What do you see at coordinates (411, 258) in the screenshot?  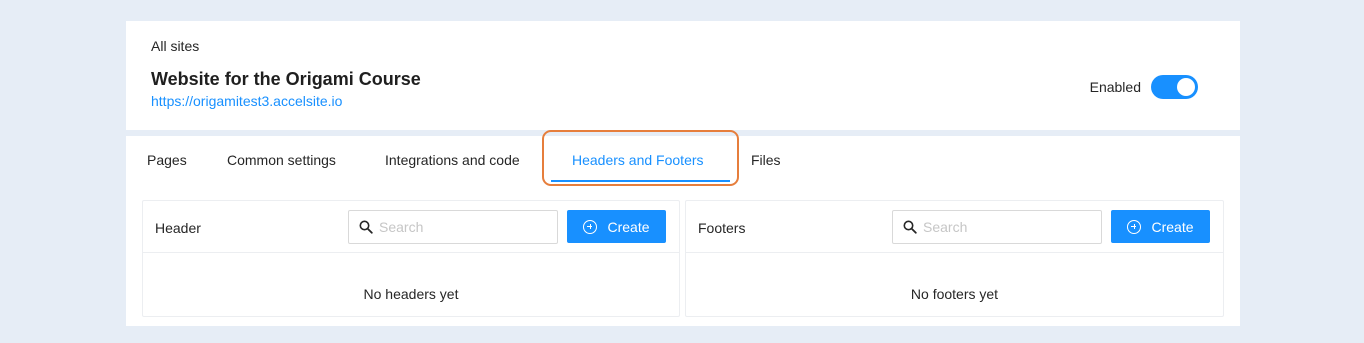 I see `header-panel: Header Create No headers yet` at bounding box center [411, 258].